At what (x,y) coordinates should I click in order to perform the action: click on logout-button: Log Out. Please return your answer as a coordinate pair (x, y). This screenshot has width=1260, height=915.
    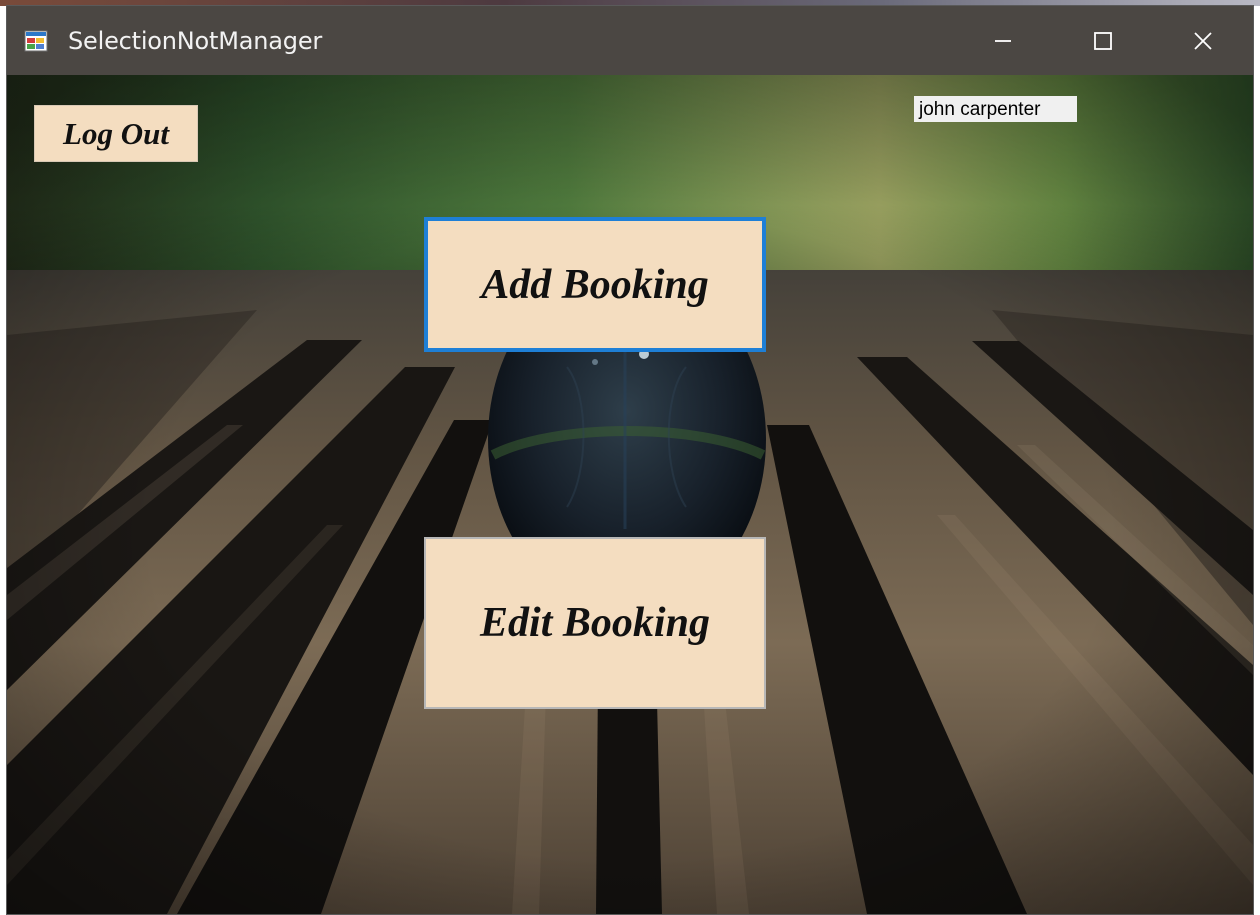
    Looking at the image, I should click on (116, 133).